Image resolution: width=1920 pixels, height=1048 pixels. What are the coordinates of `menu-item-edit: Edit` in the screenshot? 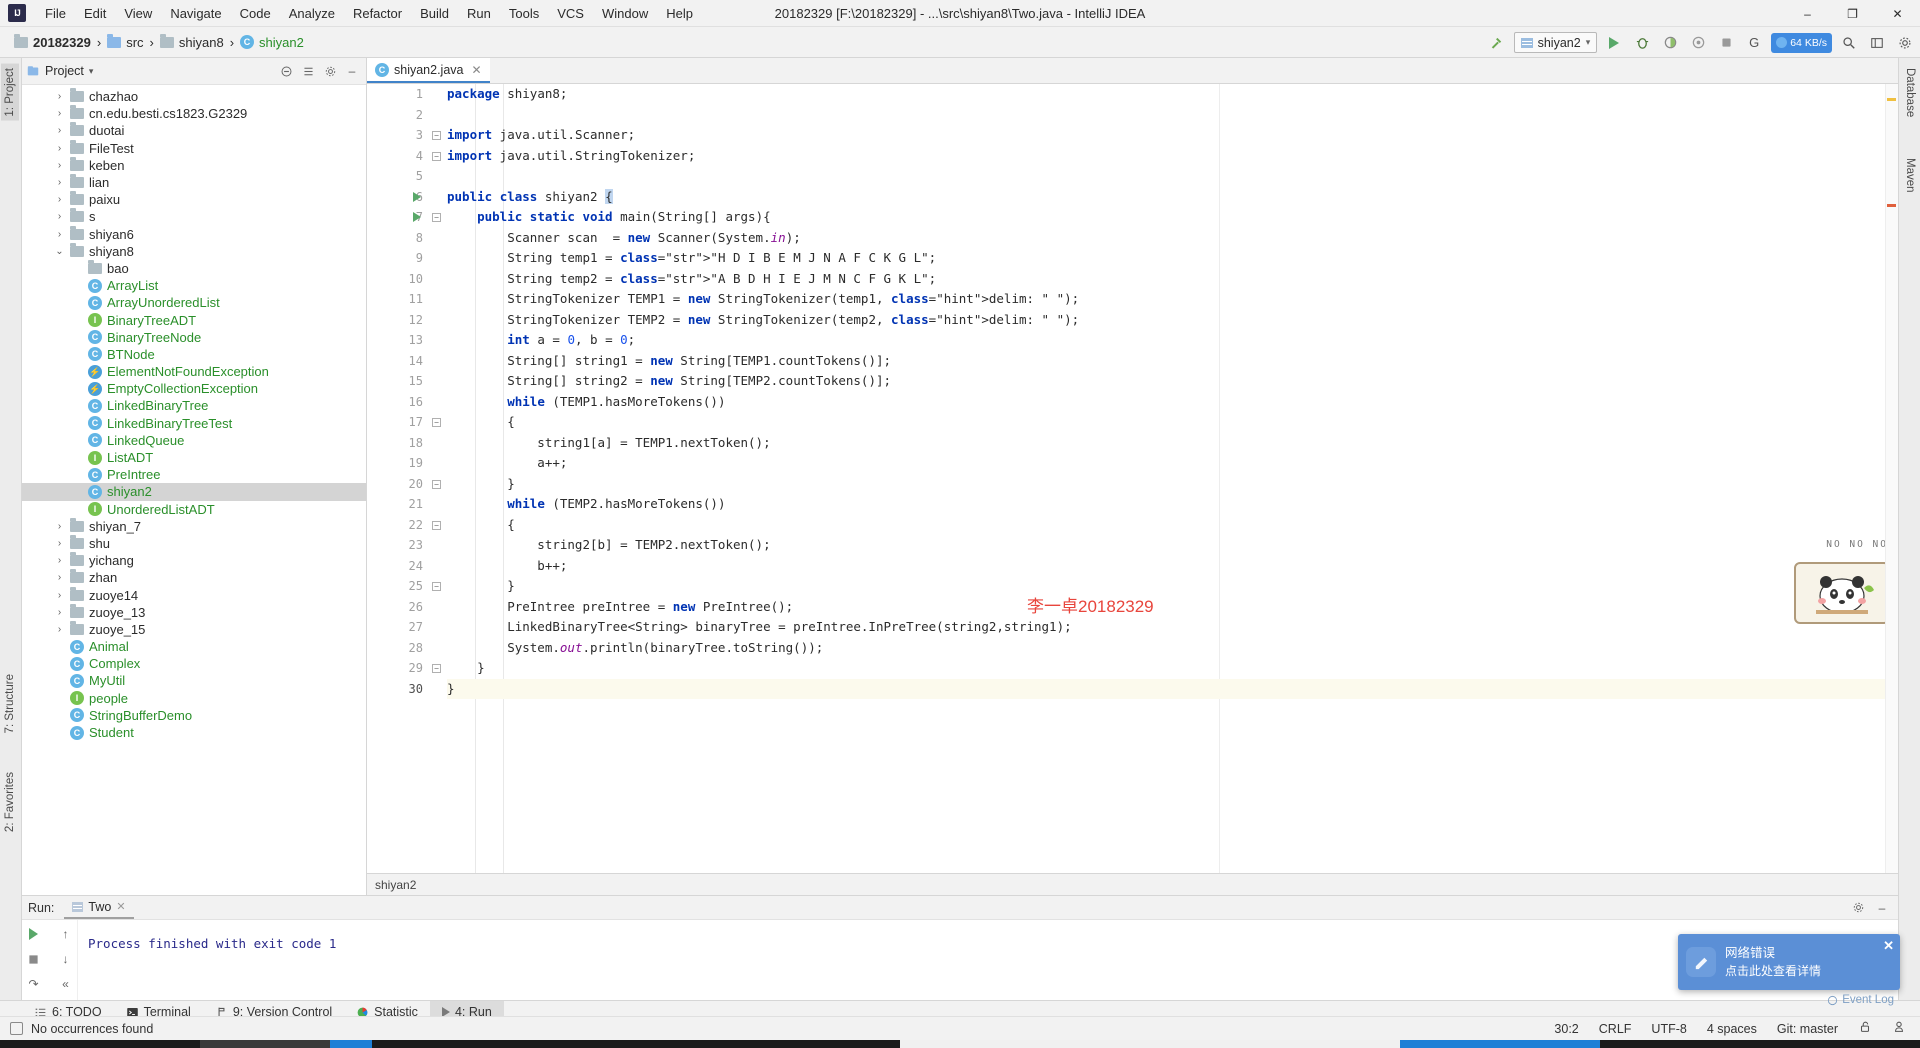 It's located at (95, 13).